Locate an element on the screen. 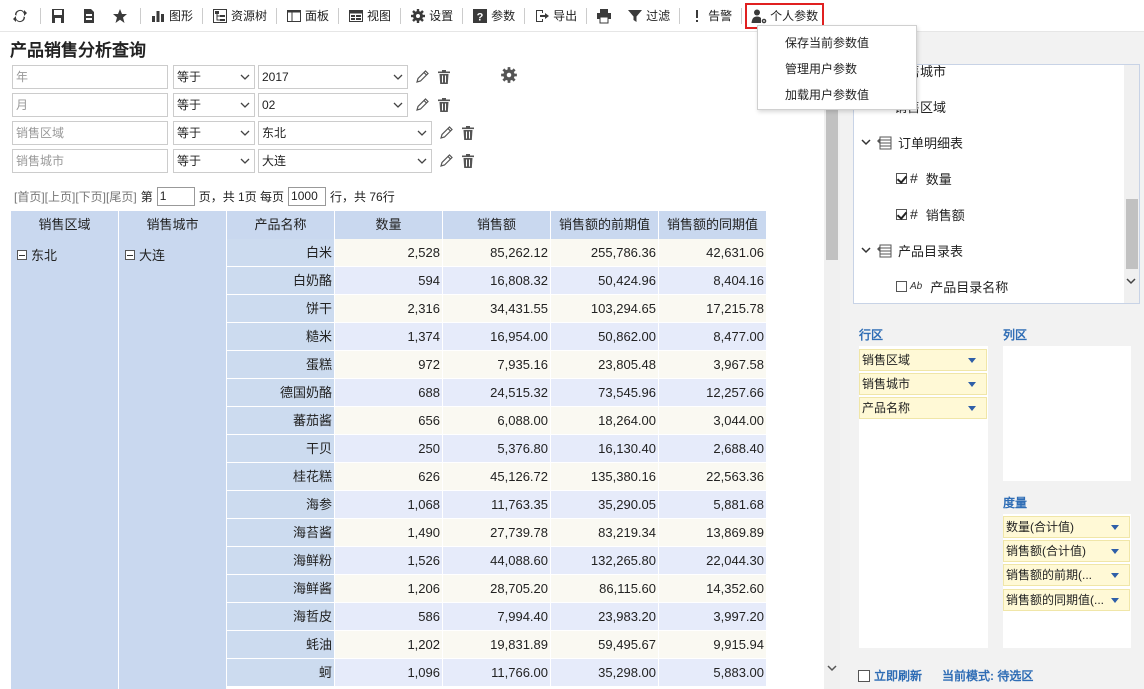  alert-button: 告警 is located at coordinates (710, 16).